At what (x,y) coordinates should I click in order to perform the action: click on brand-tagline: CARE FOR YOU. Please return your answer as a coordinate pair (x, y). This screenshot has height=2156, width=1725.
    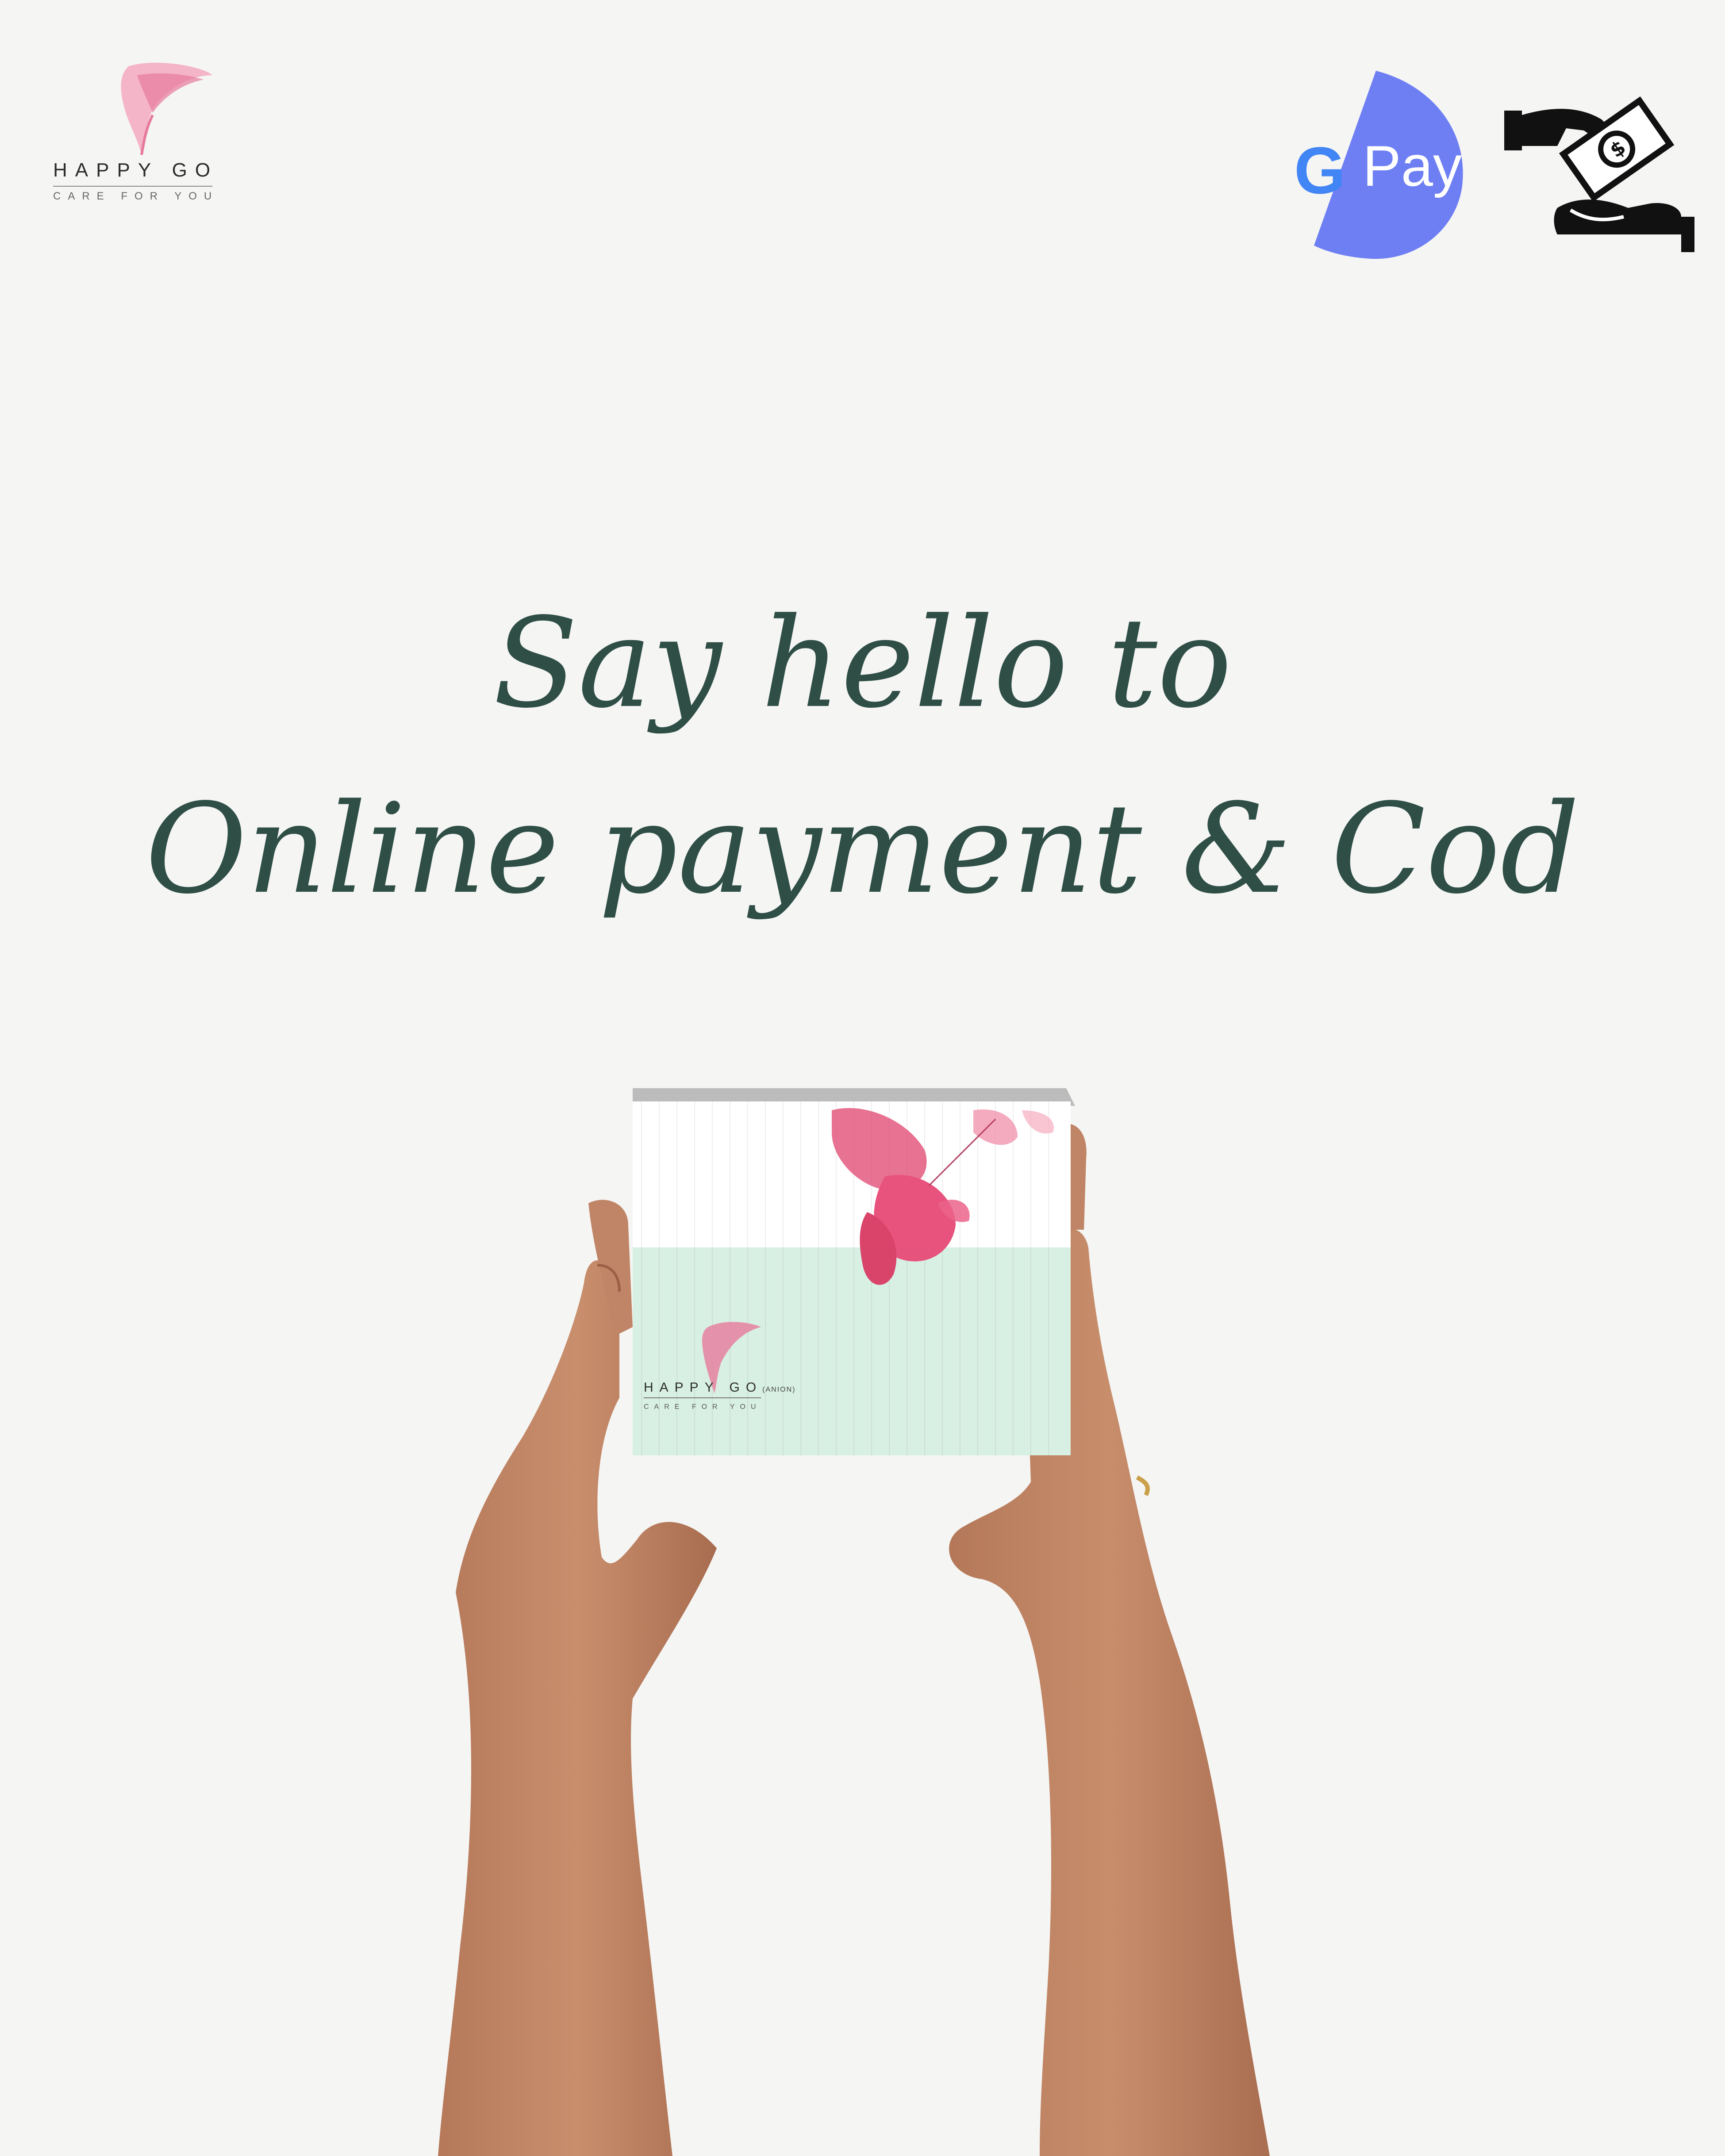
    Looking at the image, I should click on (136, 196).